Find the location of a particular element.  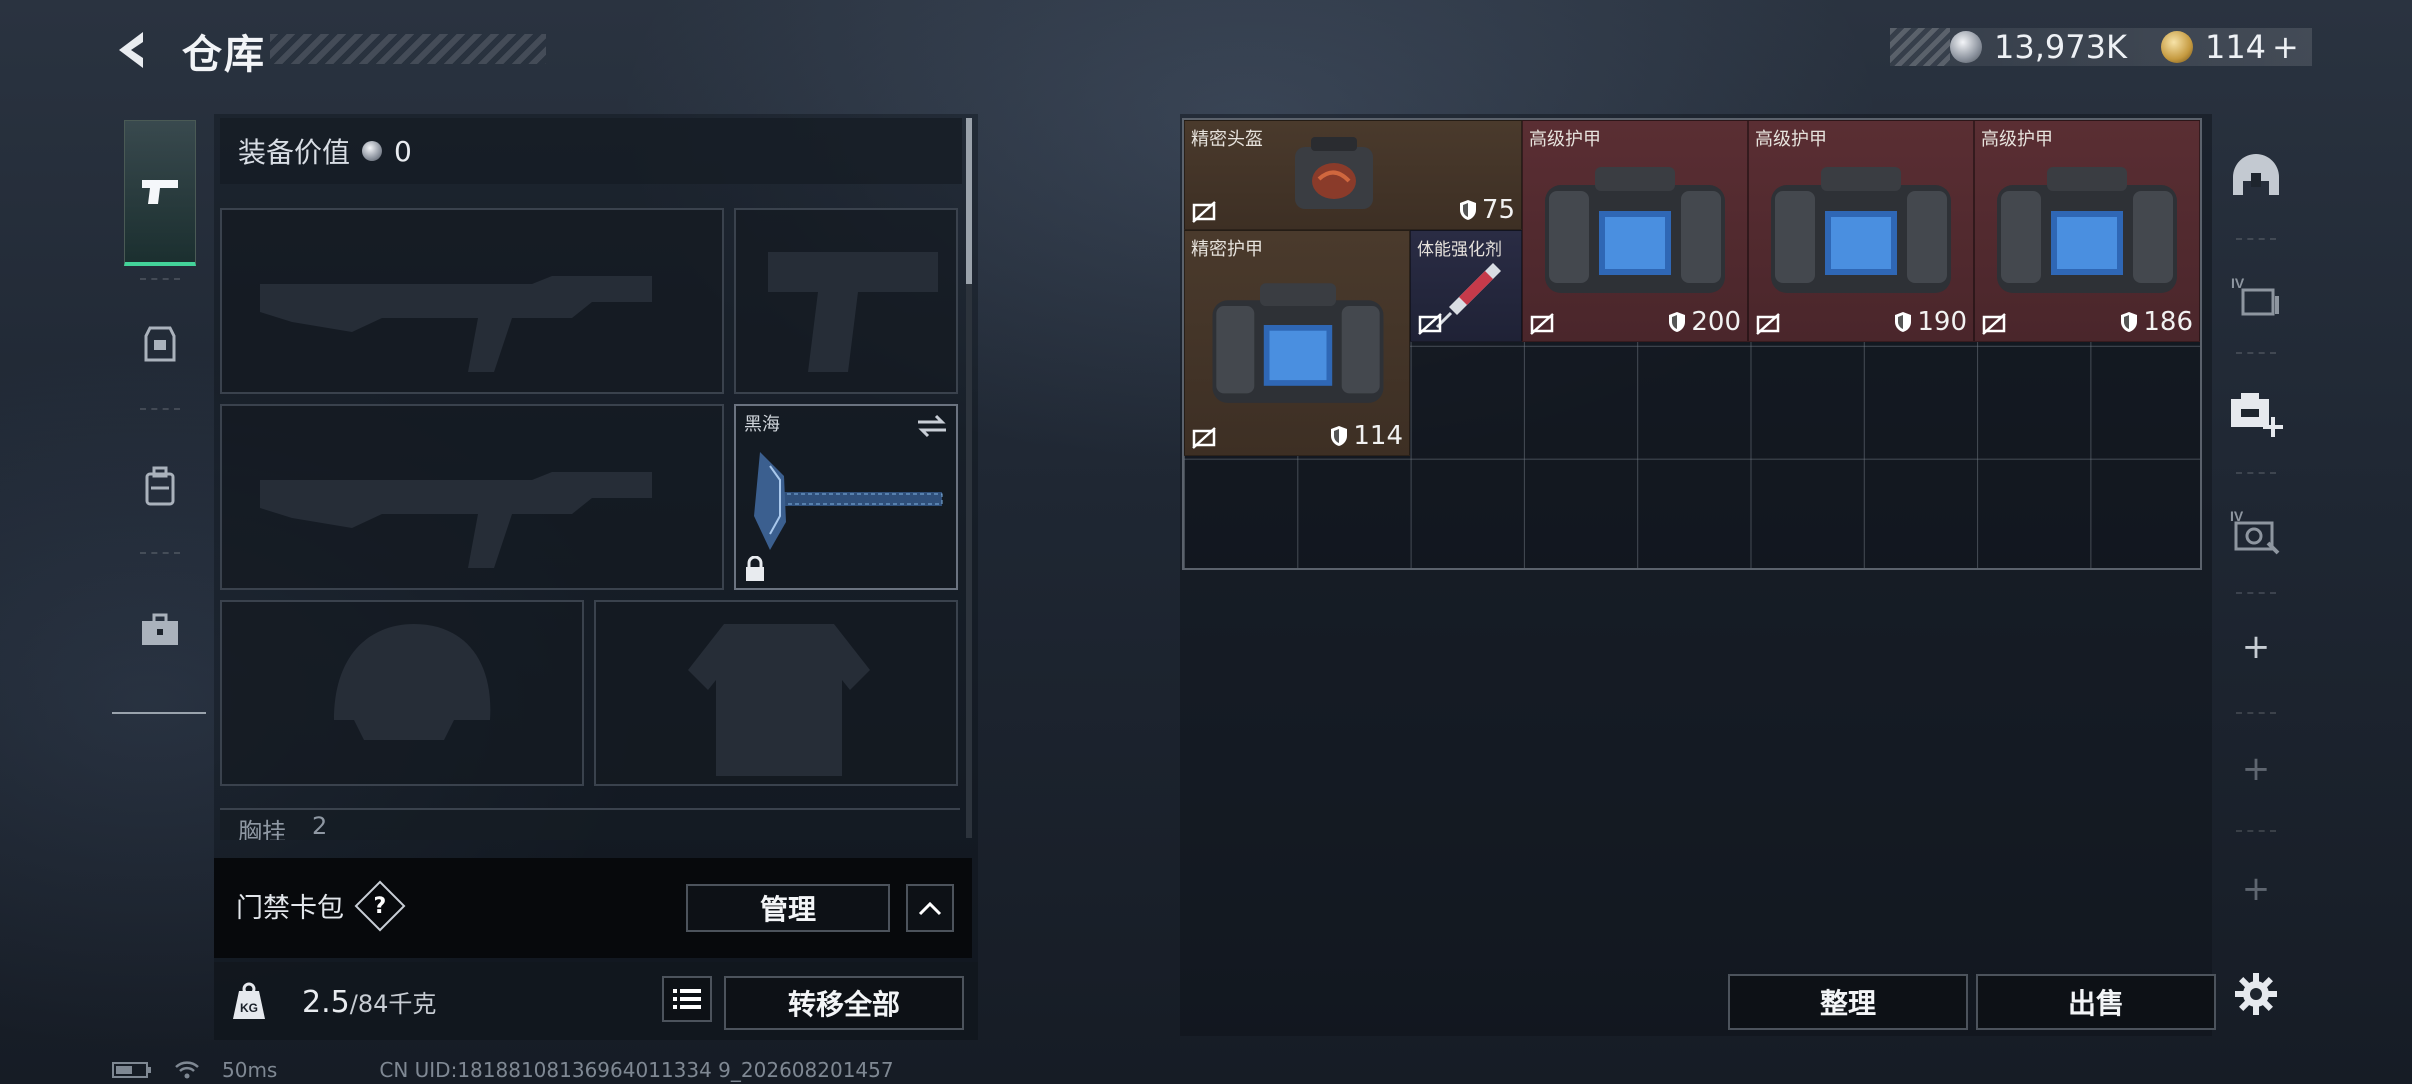

gear-icon is located at coordinates (2256, 994).